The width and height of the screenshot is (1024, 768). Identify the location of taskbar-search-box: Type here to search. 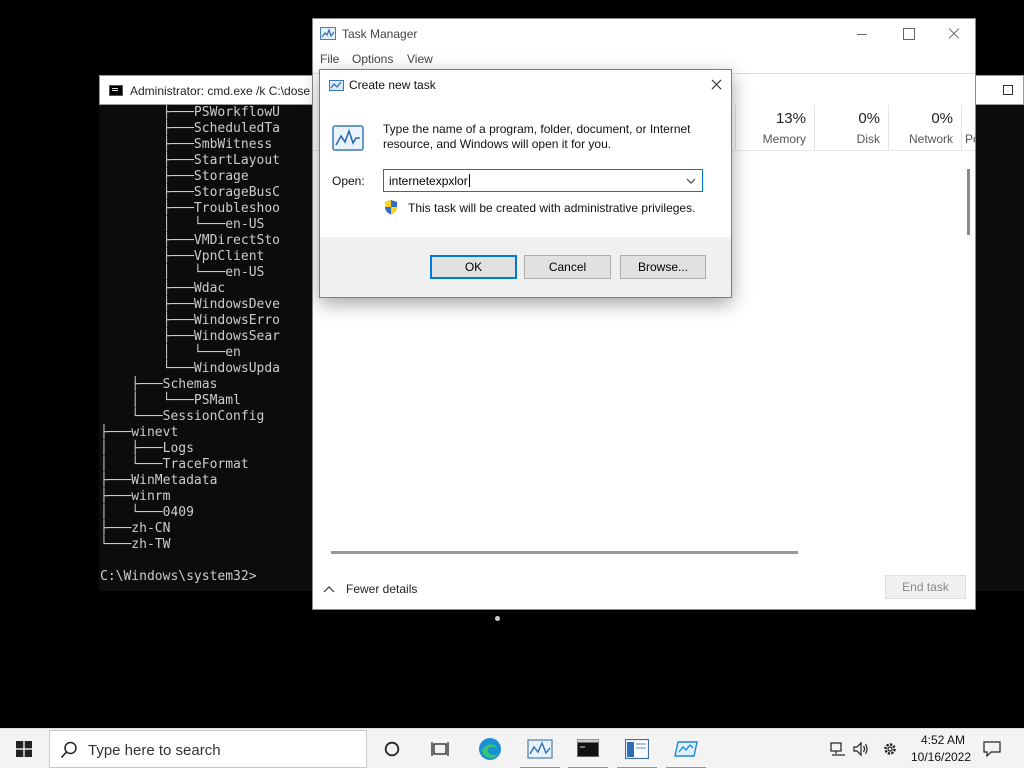
(208, 749).